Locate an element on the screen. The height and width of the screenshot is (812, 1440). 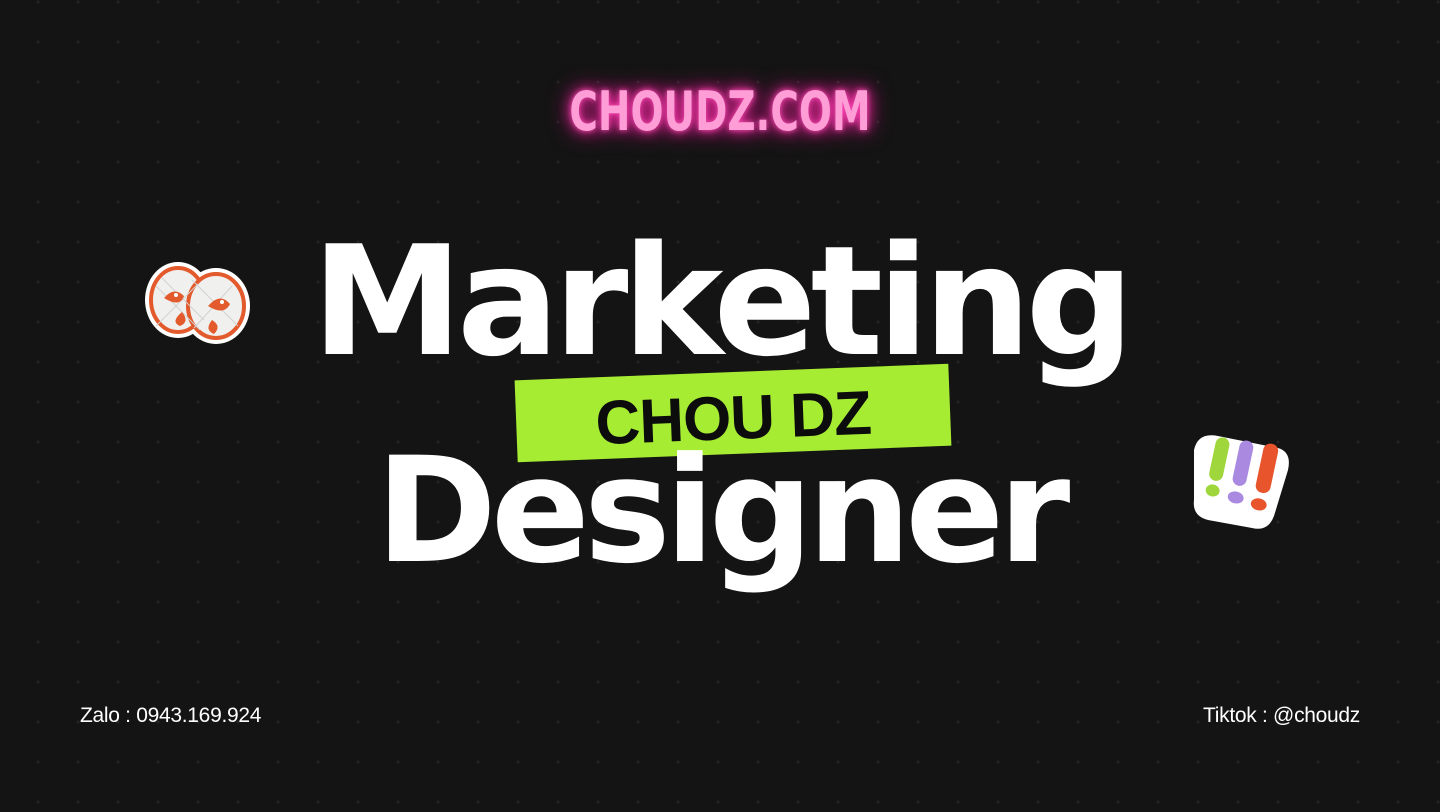
footer-tiktok-handle: Tiktok : @choudz is located at coordinates (1281, 715).